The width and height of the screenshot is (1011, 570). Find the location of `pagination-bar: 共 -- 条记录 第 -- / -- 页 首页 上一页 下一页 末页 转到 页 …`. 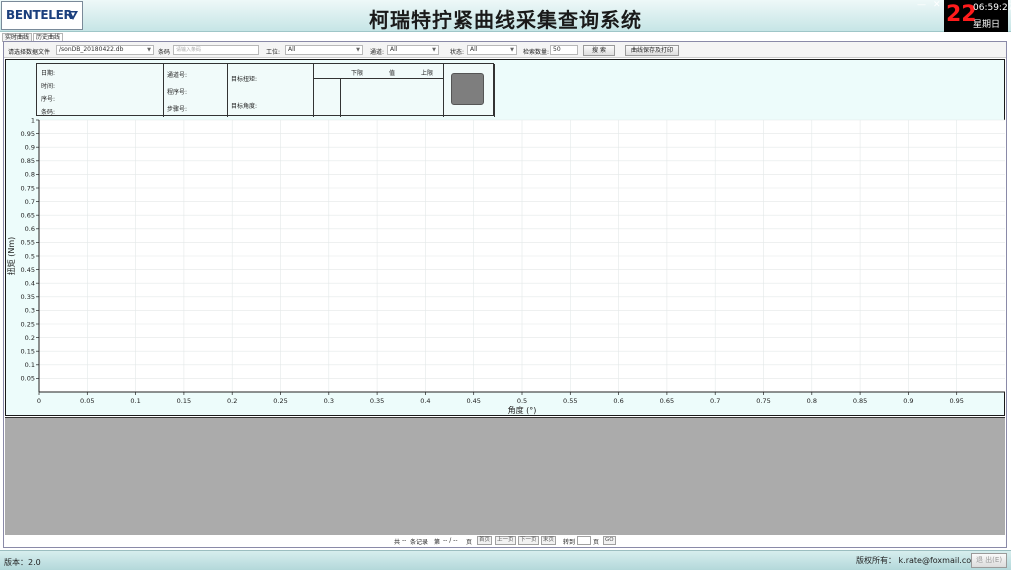

pagination-bar: 共 -- 条记录 第 -- / -- 页 首页 上一页 下一页 末页 转到 页 … is located at coordinates (505, 541).